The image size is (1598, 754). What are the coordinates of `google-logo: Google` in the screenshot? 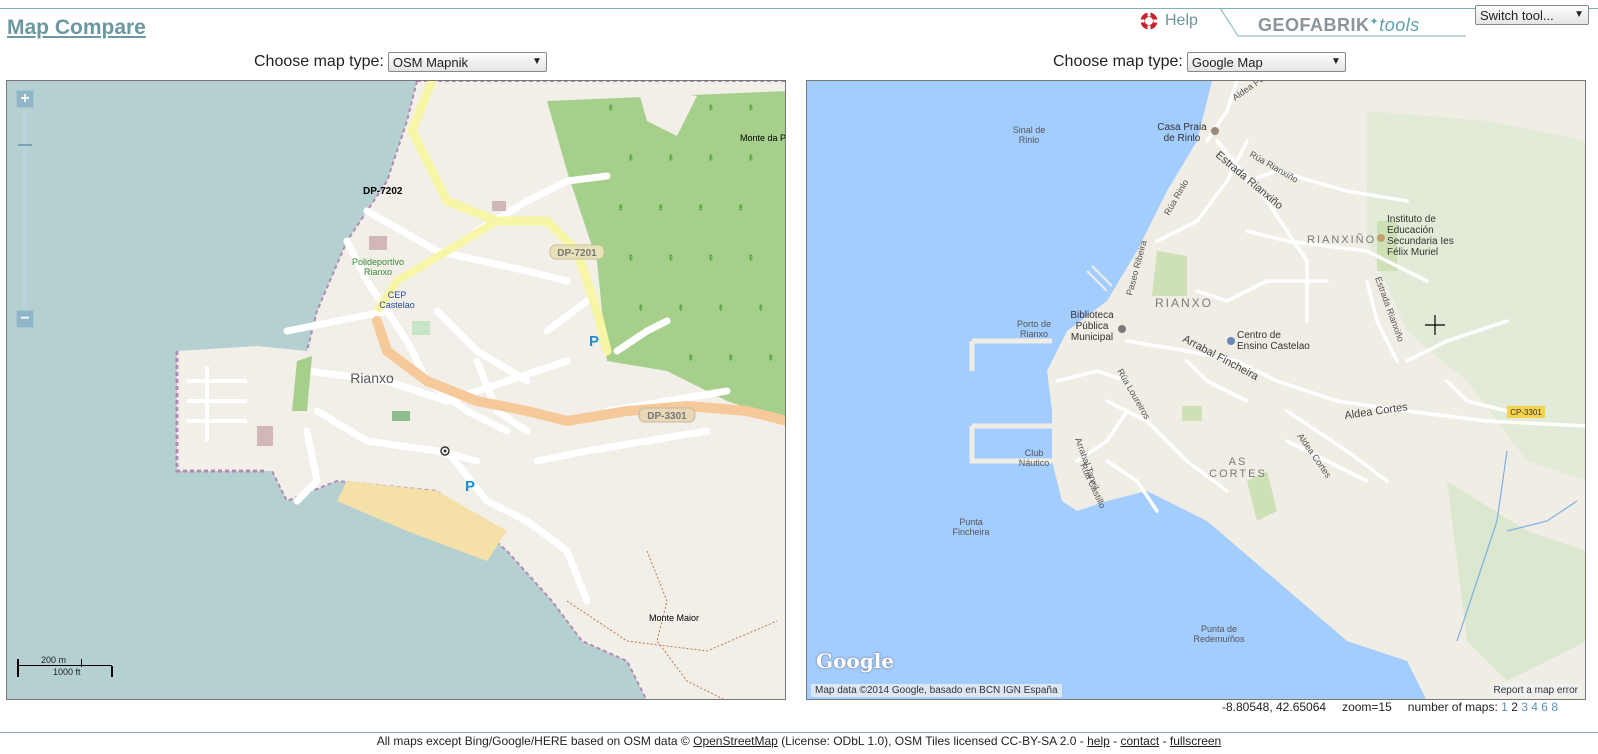 It's located at (855, 661).